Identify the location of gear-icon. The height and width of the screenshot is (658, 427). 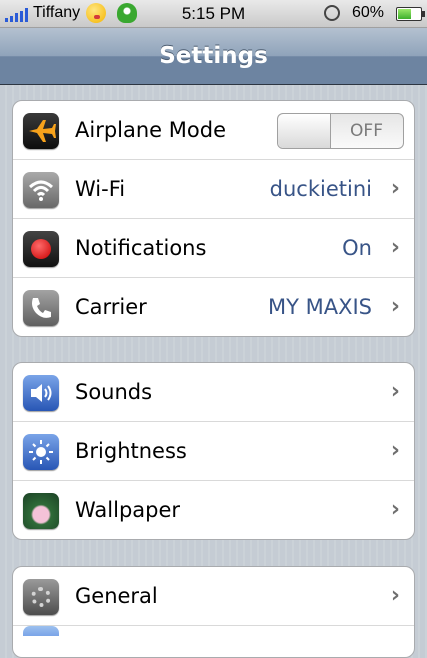
(41, 597).